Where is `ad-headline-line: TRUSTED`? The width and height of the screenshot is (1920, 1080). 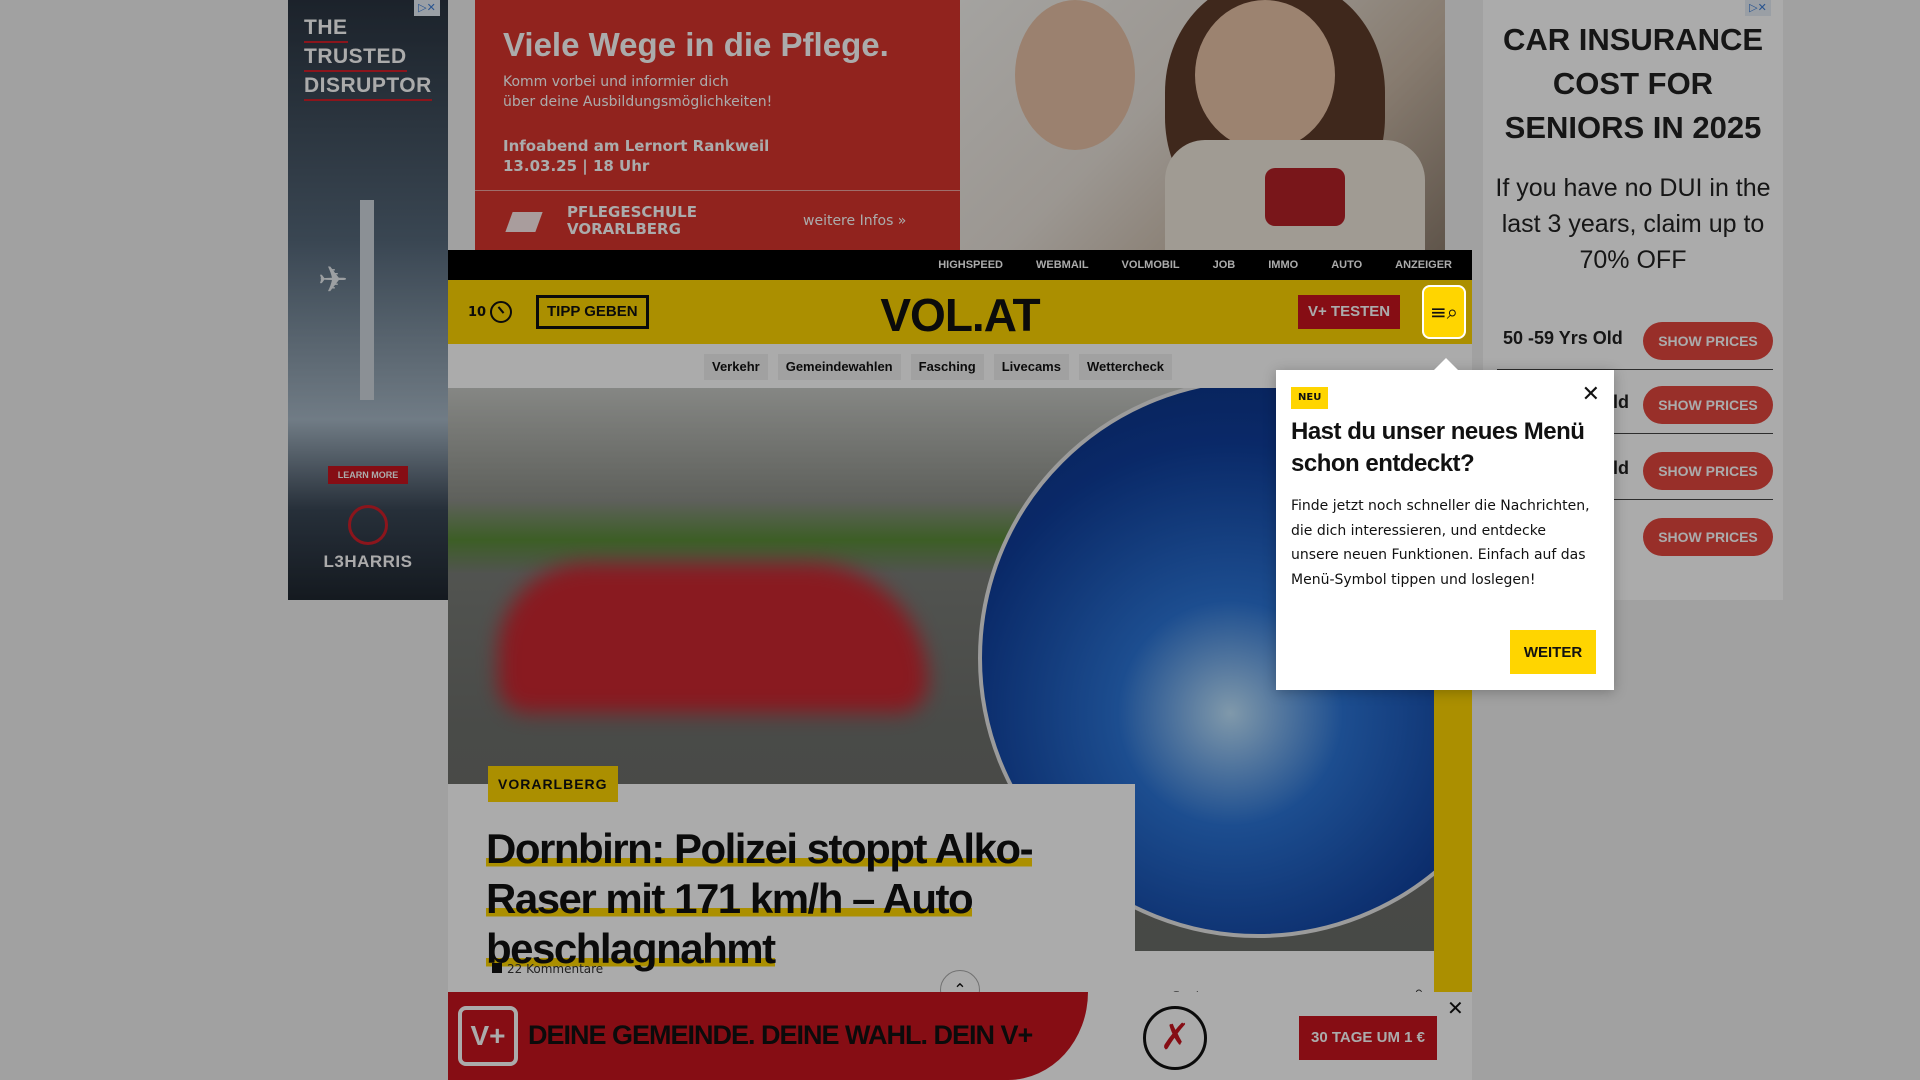
ad-headline-line: TRUSTED is located at coordinates (355, 57).